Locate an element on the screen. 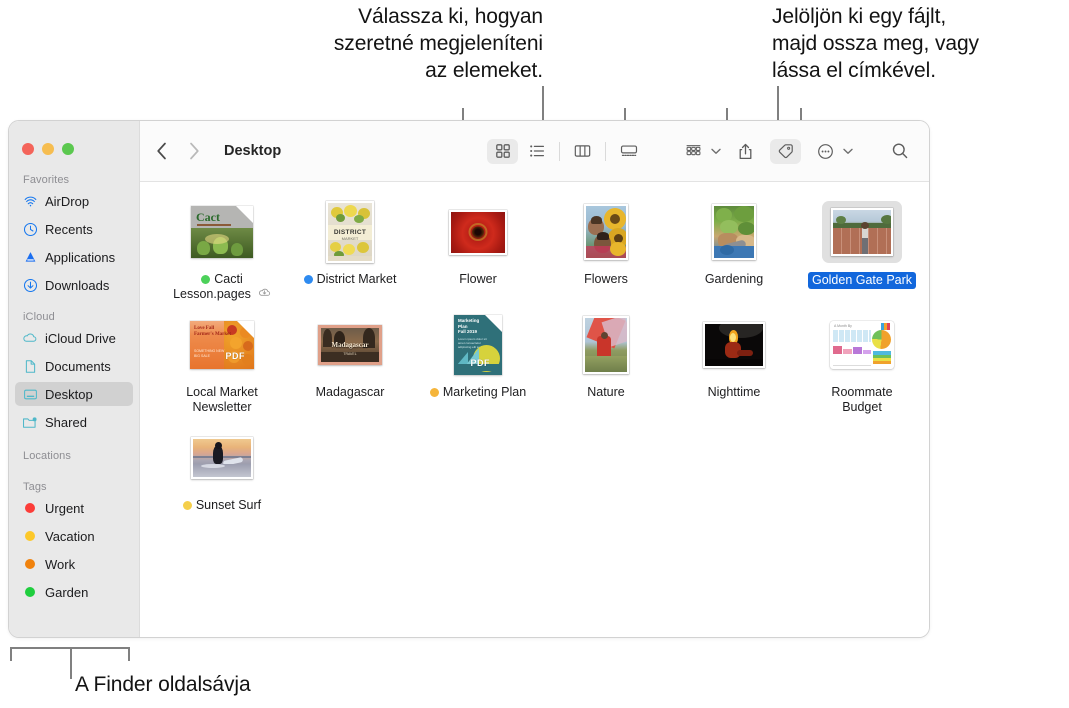 Image resolution: width=1069 pixels, height=708 pixels. keynote-thumbnail: Madagascar TRAVEL is located at coordinates (350, 345).